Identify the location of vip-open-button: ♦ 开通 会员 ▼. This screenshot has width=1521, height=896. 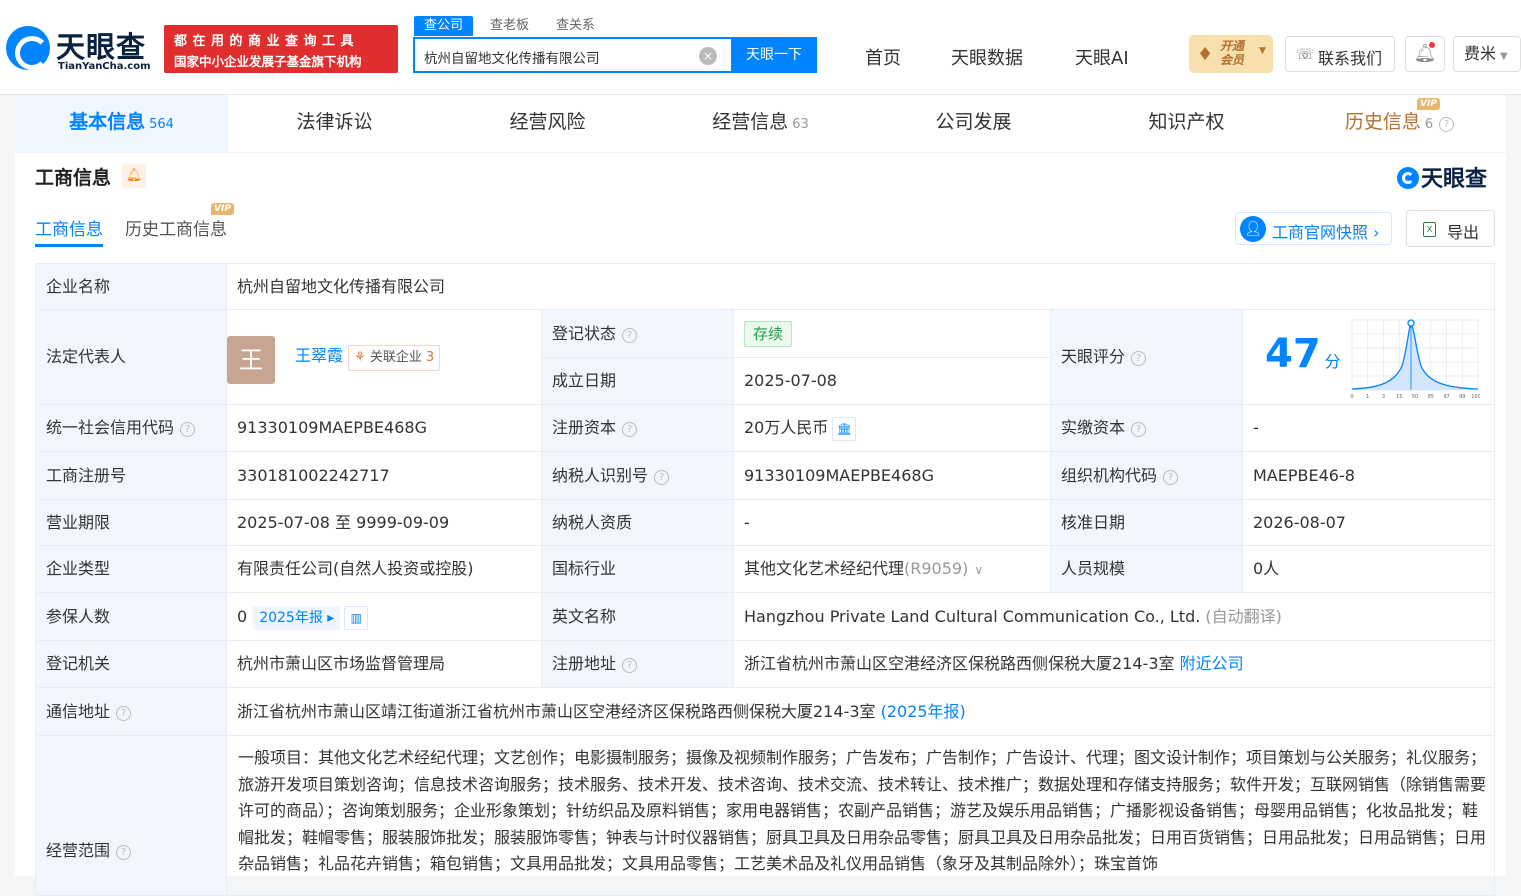
(1231, 54).